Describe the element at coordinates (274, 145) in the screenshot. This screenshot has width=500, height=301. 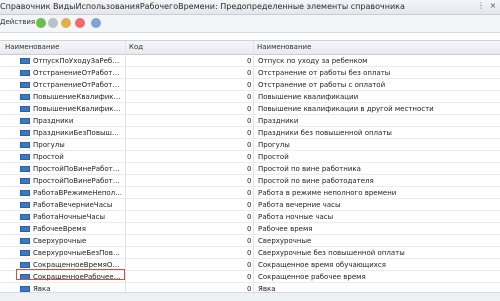
I see `item-description: Прогулы` at that location.